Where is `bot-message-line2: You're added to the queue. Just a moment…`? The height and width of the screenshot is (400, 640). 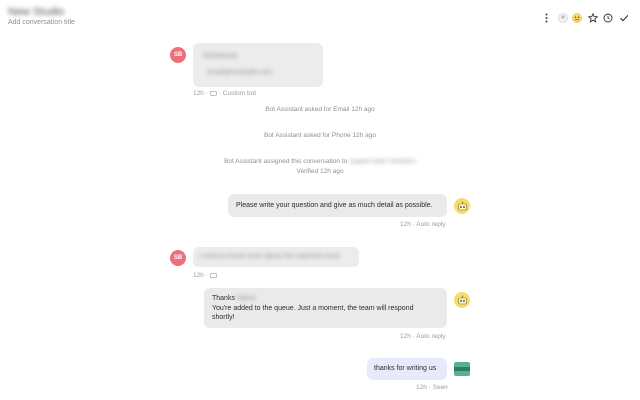 bot-message-line2: You're added to the queue. Just a moment… is located at coordinates (313, 308).